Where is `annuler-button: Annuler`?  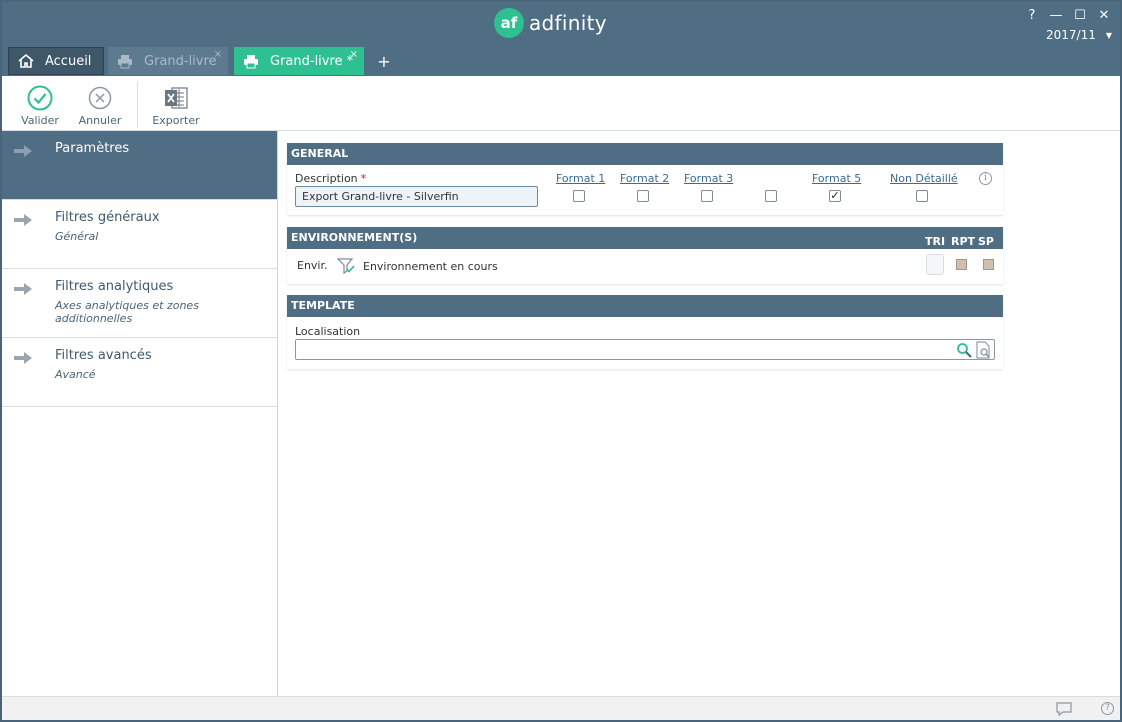
annuler-button: Annuler is located at coordinates (100, 105).